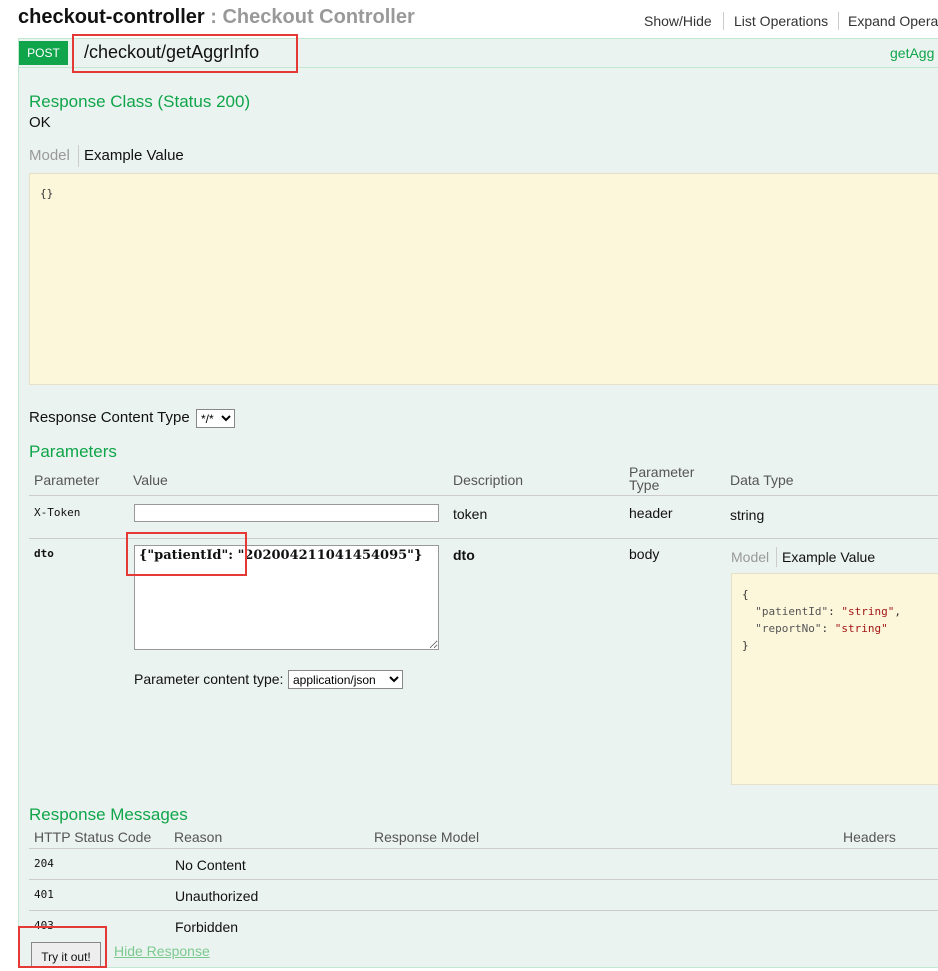 The image size is (938, 971). I want to click on json-key-patientid: "patientId", so click(792, 611).